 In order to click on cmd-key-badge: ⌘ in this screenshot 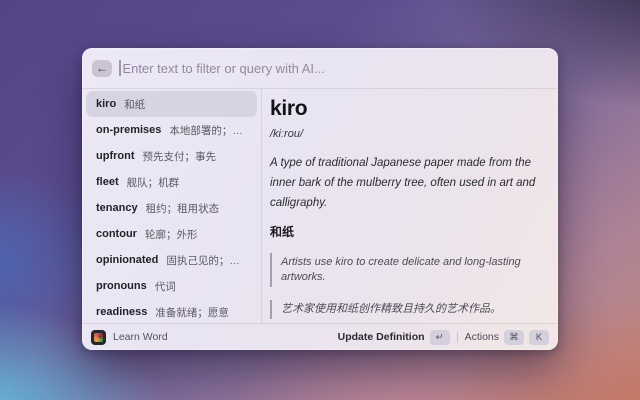, I will do `click(514, 337)`.